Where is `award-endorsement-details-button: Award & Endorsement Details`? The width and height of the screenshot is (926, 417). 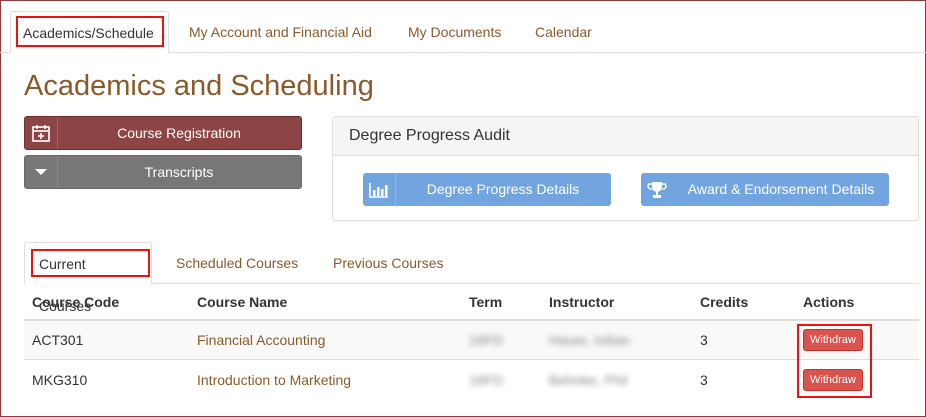 award-endorsement-details-button: Award & Endorsement Details is located at coordinates (765, 189).